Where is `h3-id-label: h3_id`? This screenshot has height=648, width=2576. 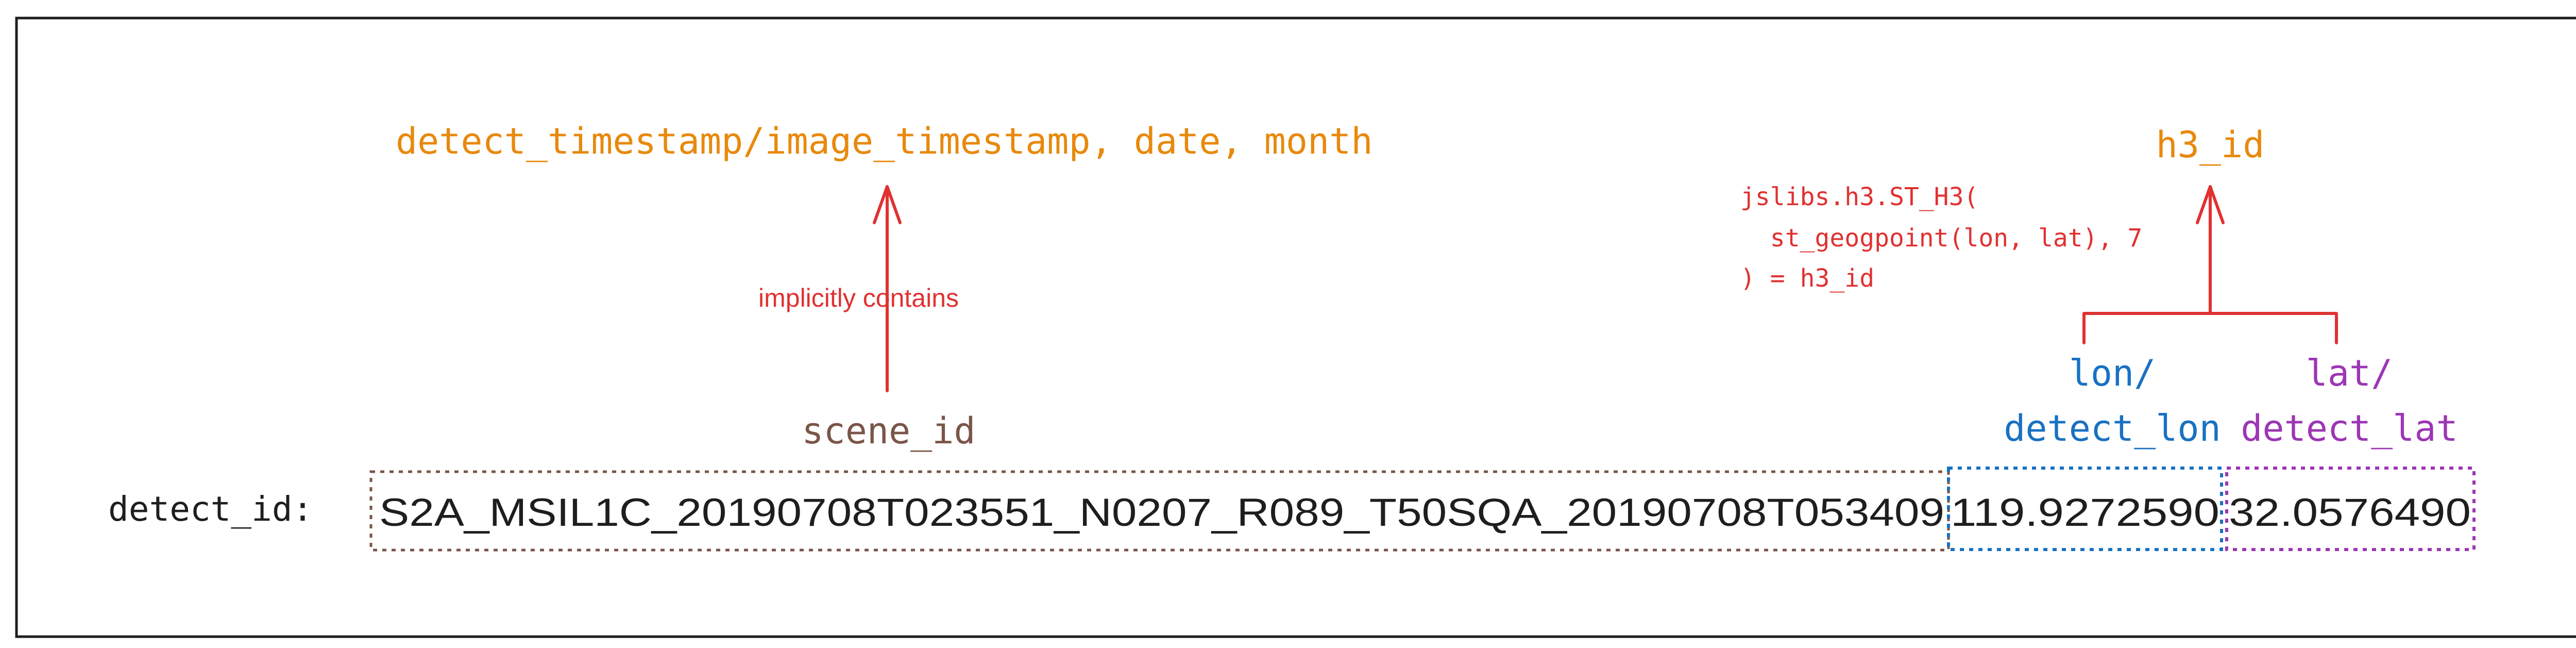
h3-id-label: h3_id is located at coordinates (2210, 145).